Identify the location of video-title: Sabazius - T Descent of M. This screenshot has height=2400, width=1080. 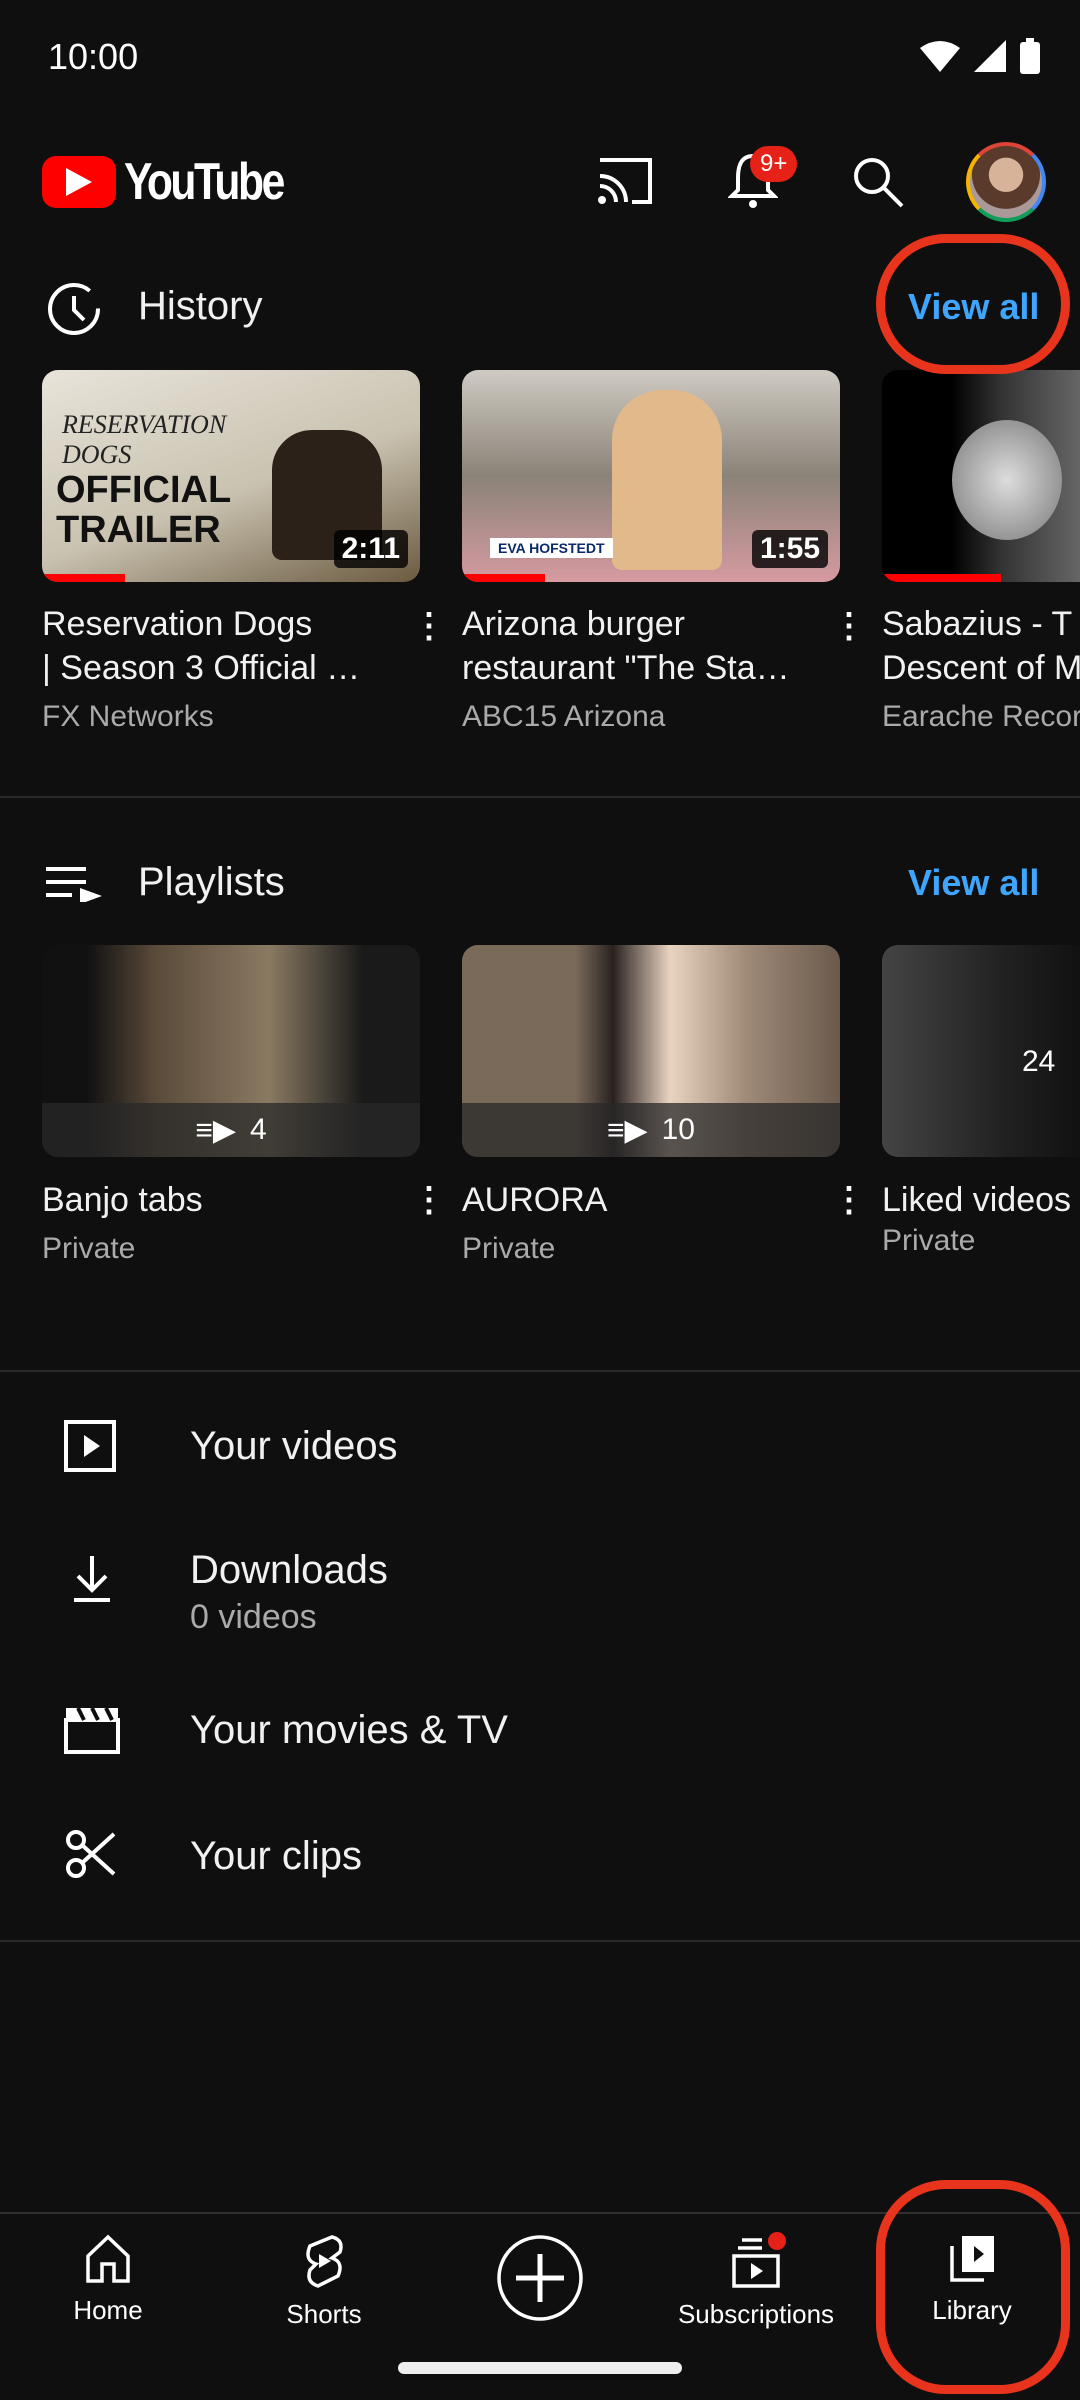
(981, 646).